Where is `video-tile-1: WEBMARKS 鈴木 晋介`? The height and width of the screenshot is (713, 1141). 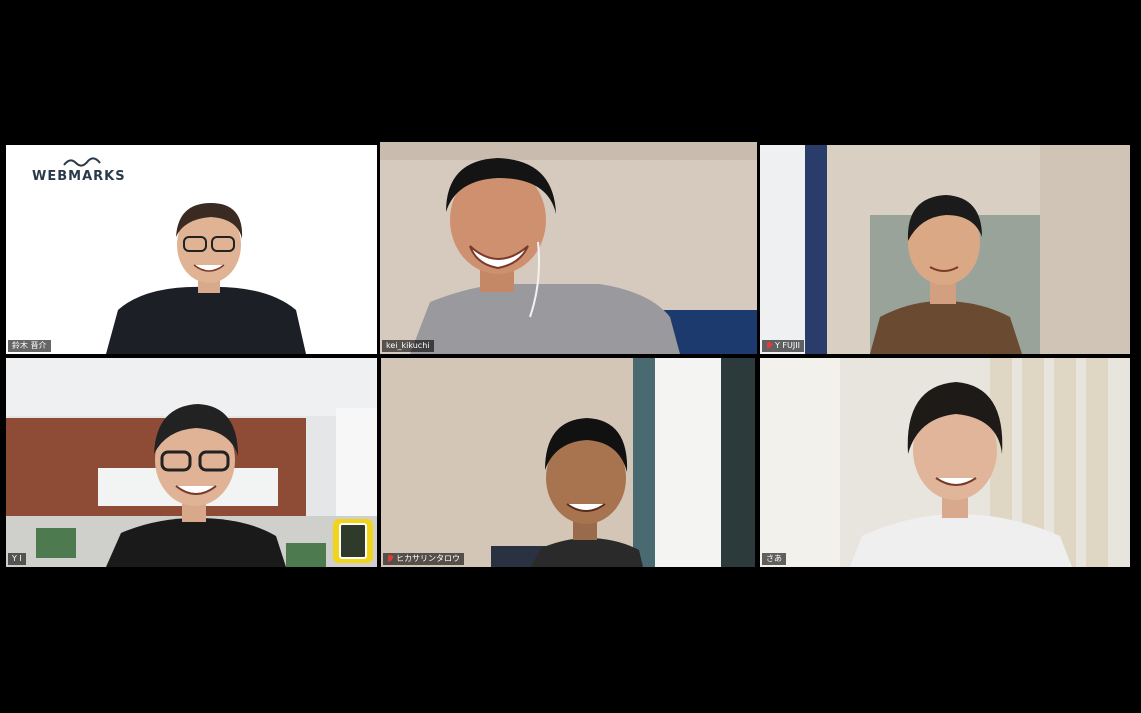 video-tile-1: WEBMARKS 鈴木 晋介 is located at coordinates (191, 249).